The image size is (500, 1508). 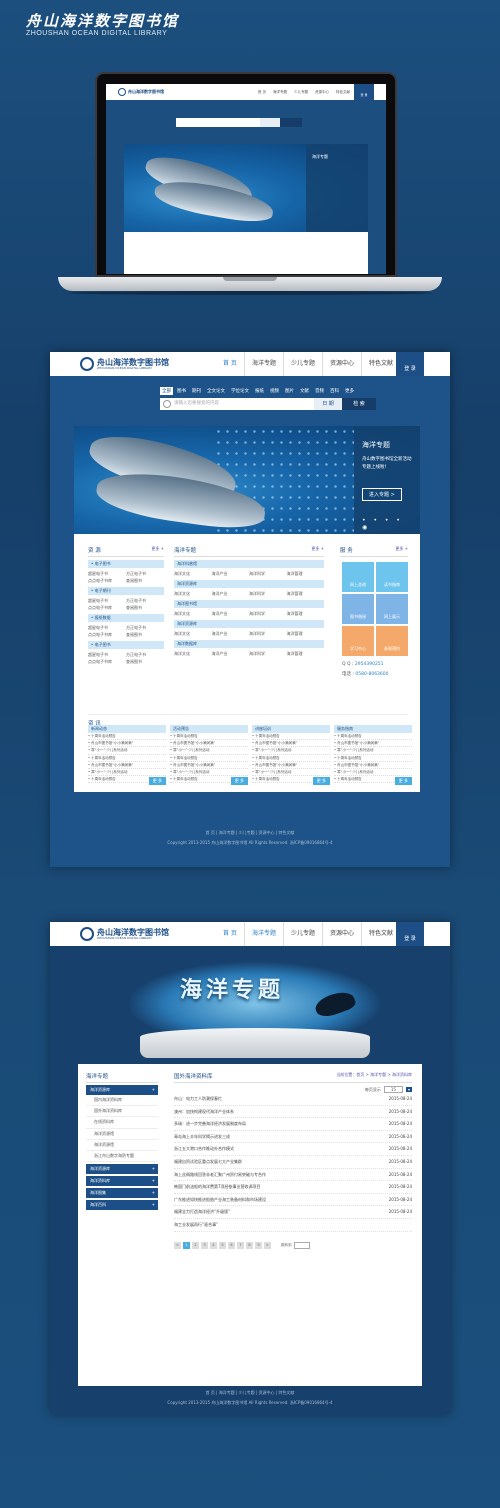 I want to click on mini-nav-resource: 资源中心, so click(x=322, y=92).